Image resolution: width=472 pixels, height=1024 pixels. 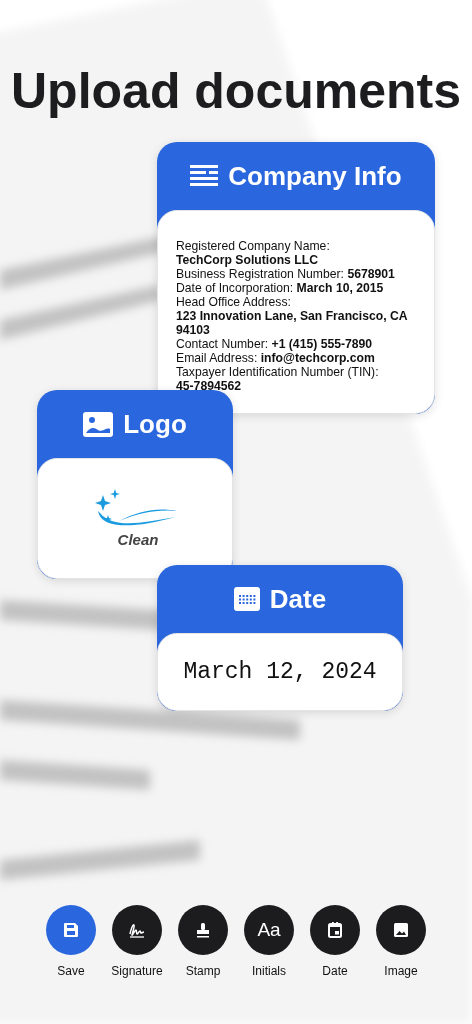 What do you see at coordinates (204, 176) in the screenshot?
I see `text-lines-icon` at bounding box center [204, 176].